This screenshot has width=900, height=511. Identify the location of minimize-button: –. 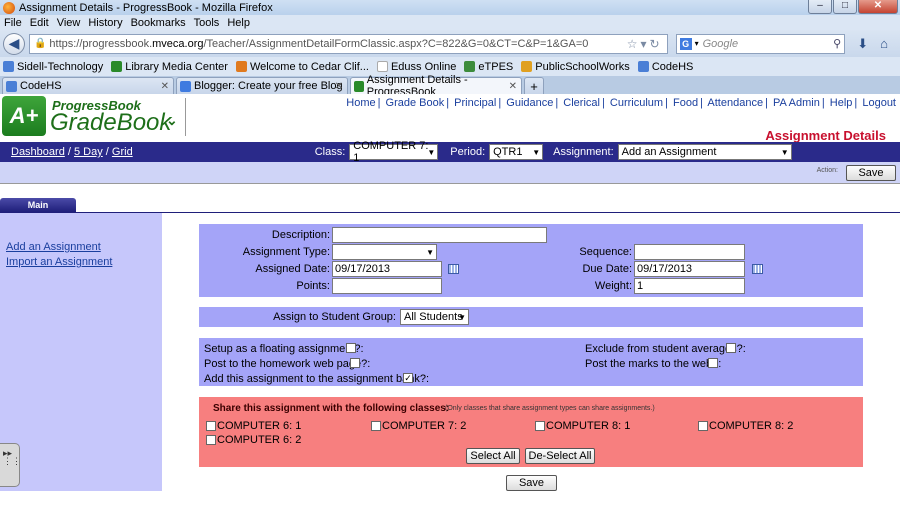
(820, 7).